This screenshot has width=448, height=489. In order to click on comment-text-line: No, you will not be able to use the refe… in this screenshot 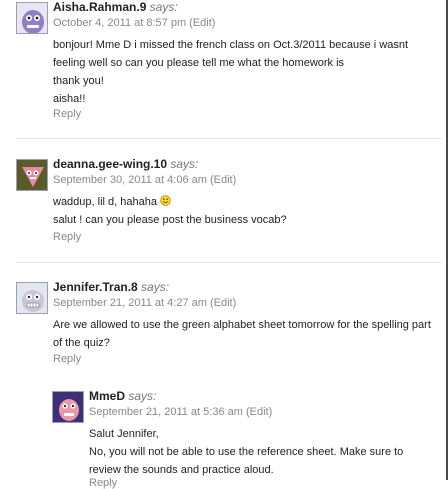, I will do `click(246, 452)`.